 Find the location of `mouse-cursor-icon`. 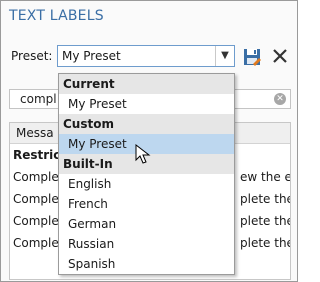

mouse-cursor-icon is located at coordinates (143, 154).